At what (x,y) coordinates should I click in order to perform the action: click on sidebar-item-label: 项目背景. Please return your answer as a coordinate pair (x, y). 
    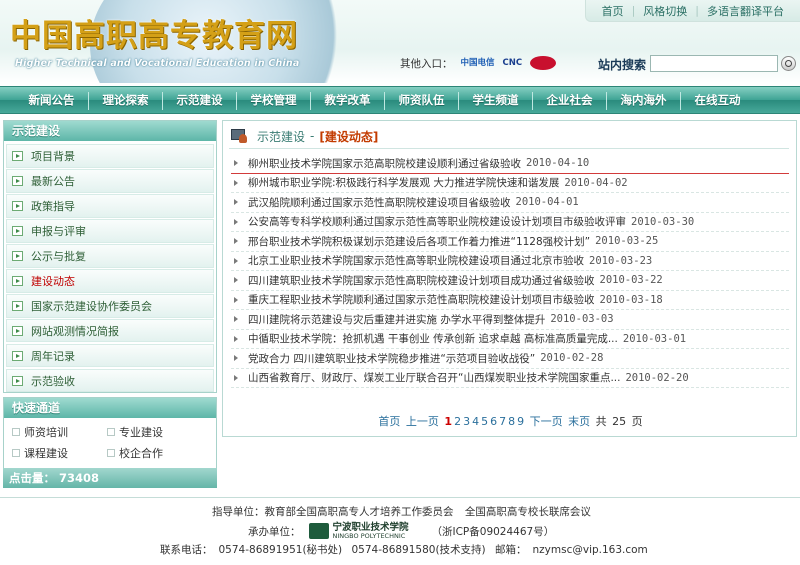
    Looking at the image, I should click on (53, 156).